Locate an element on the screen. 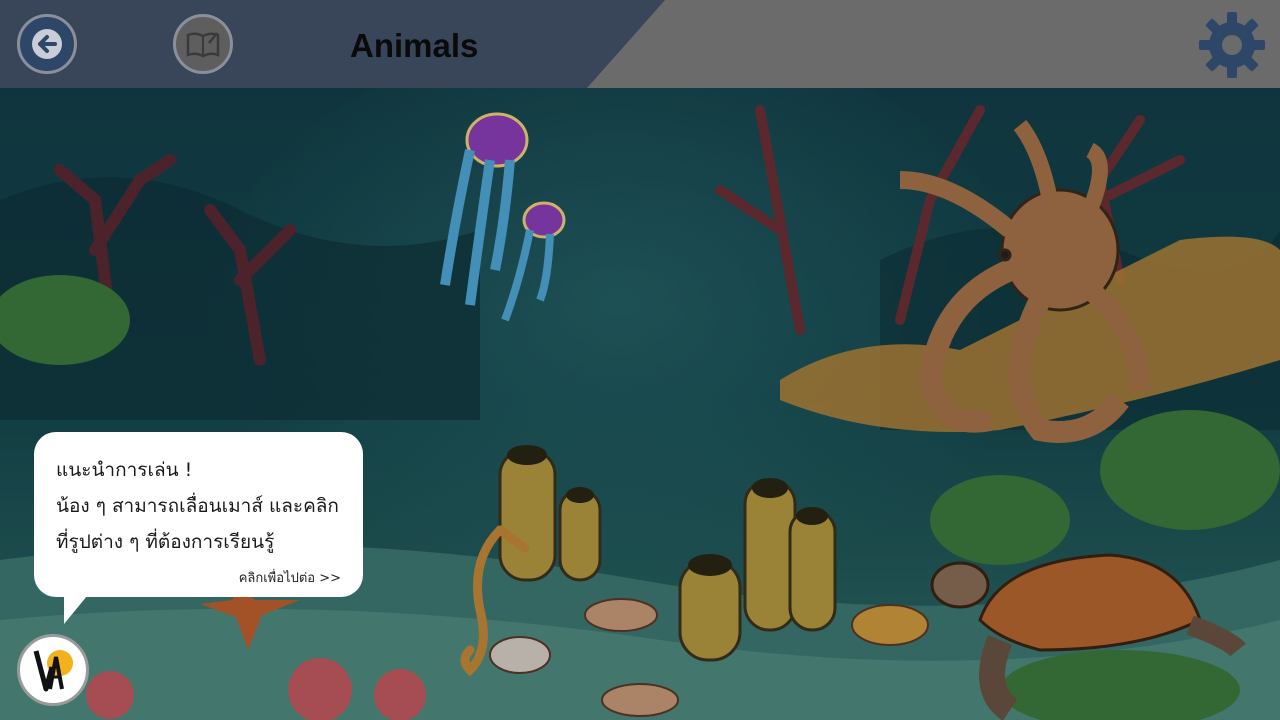  book-pencil-icon is located at coordinates (203, 45).